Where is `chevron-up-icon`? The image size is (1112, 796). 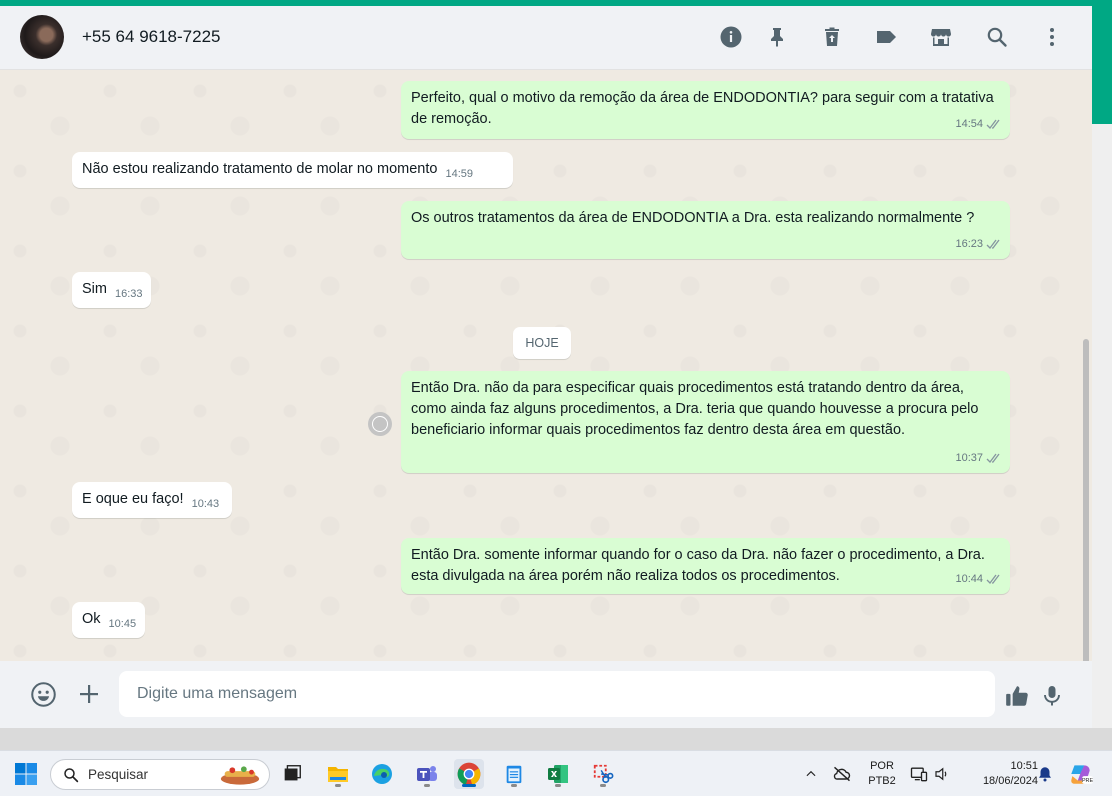
chevron-up-icon is located at coordinates (811, 774).